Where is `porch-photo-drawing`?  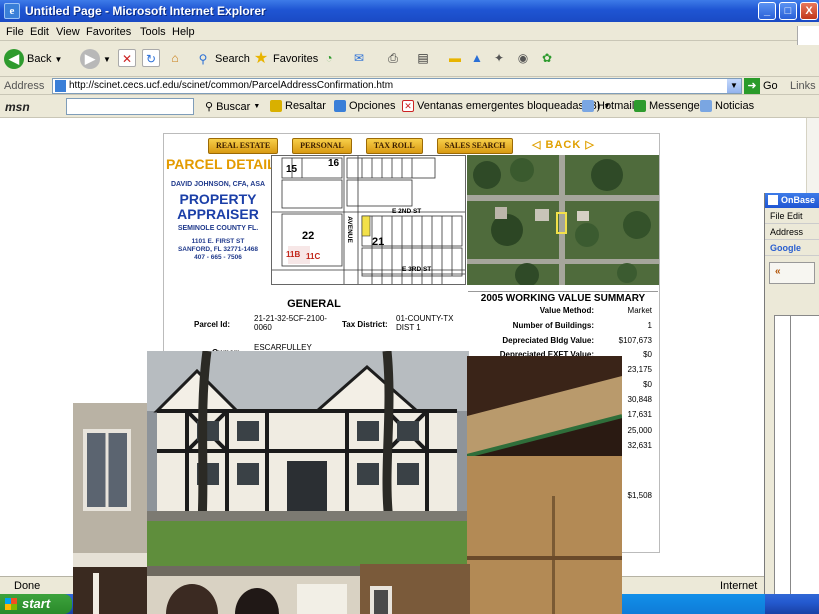 porch-photo-drawing is located at coordinates (415, 589).